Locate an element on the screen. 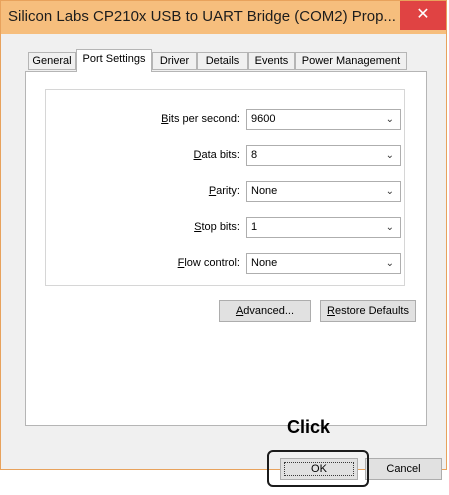  data-bits-value: 8 is located at coordinates (254, 155).